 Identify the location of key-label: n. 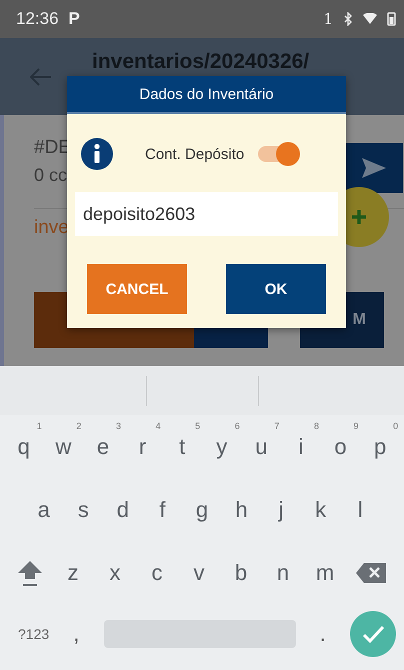
(283, 573).